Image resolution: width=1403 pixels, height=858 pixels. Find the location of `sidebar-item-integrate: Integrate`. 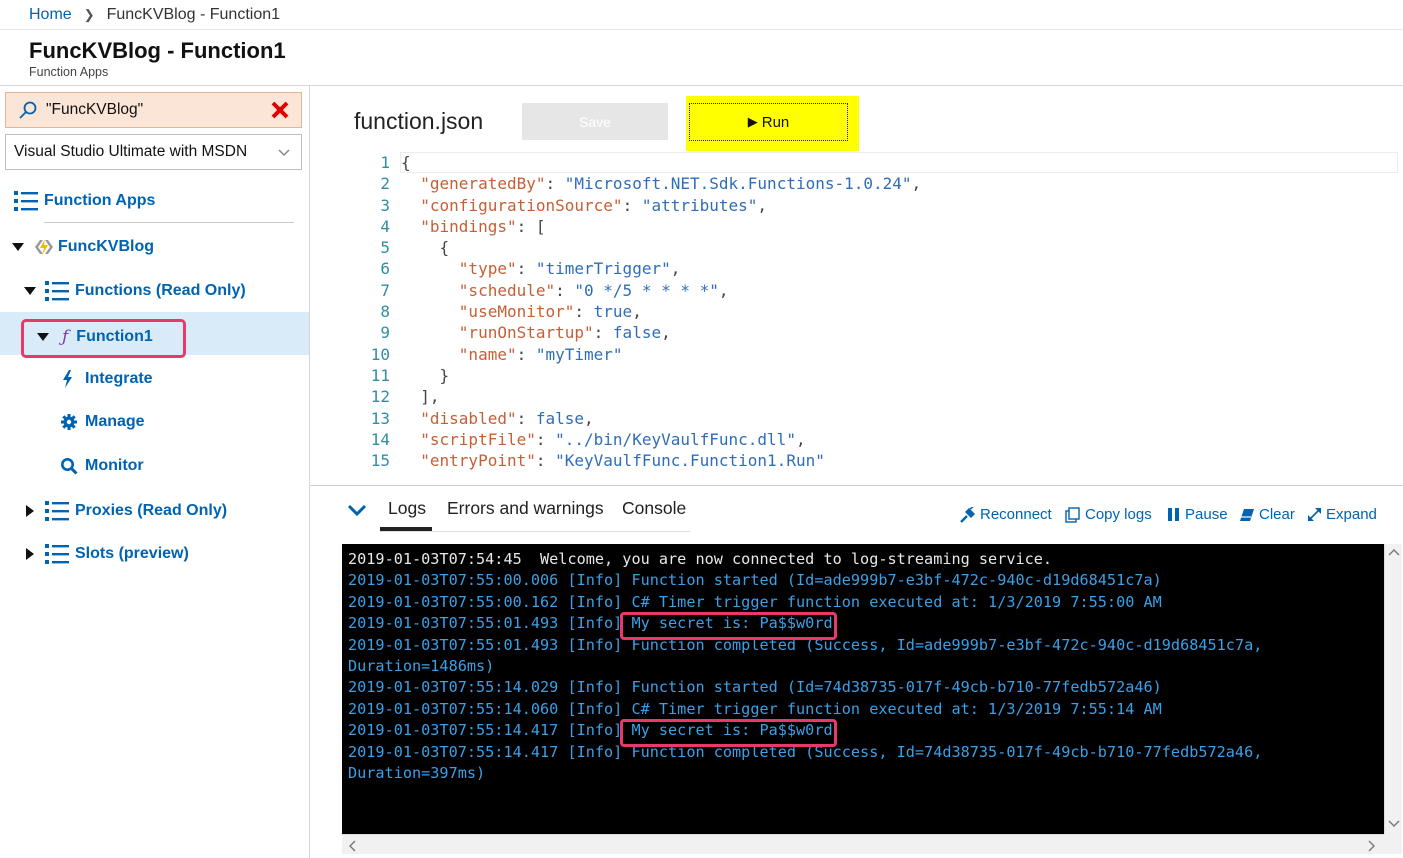

sidebar-item-integrate: Integrate is located at coordinates (106, 379).